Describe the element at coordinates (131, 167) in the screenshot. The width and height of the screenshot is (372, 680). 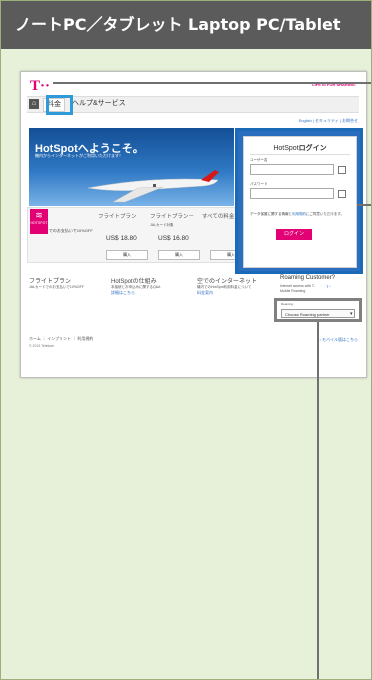
I see `hero-banner: HotSpotへようこそ。 機内からインターネットがご利用いただけます！` at that location.